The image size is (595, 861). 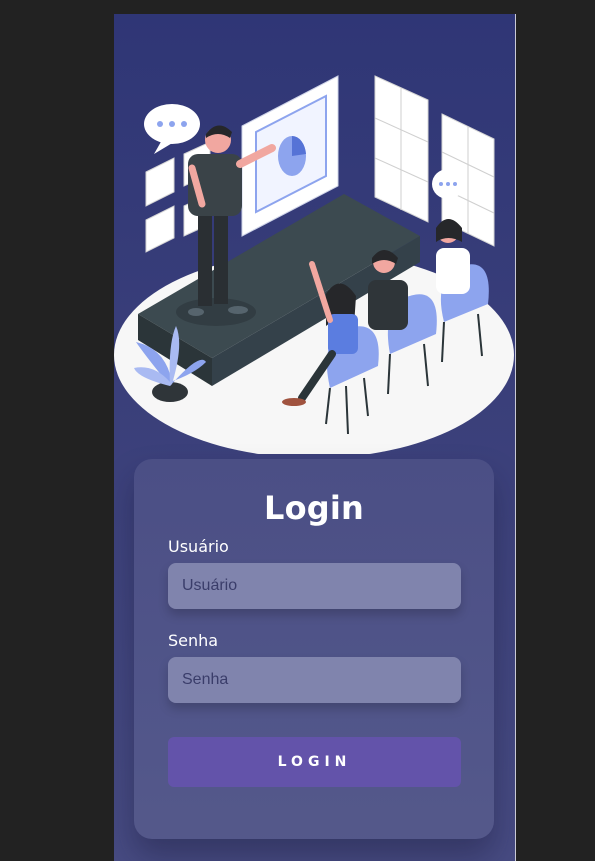 What do you see at coordinates (198, 546) in the screenshot?
I see `username-label: Usuário` at bounding box center [198, 546].